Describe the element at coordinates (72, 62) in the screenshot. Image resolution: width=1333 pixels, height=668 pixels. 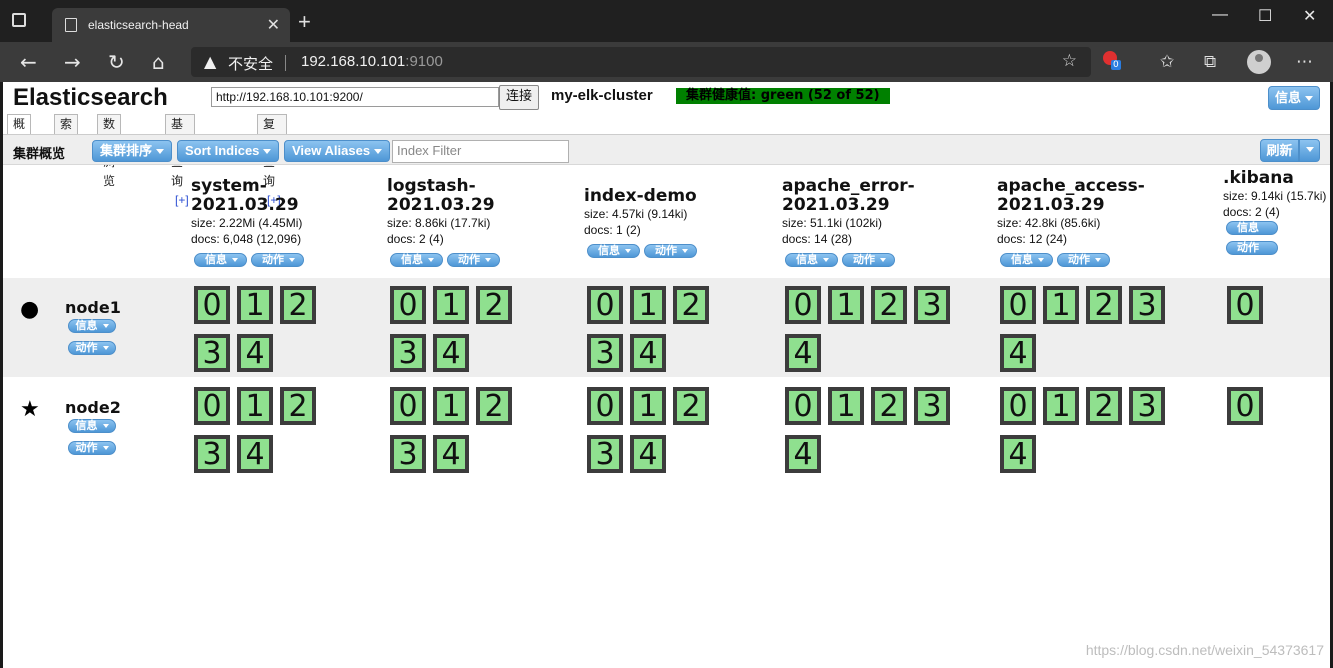
I see `forward-icon: →` at that location.